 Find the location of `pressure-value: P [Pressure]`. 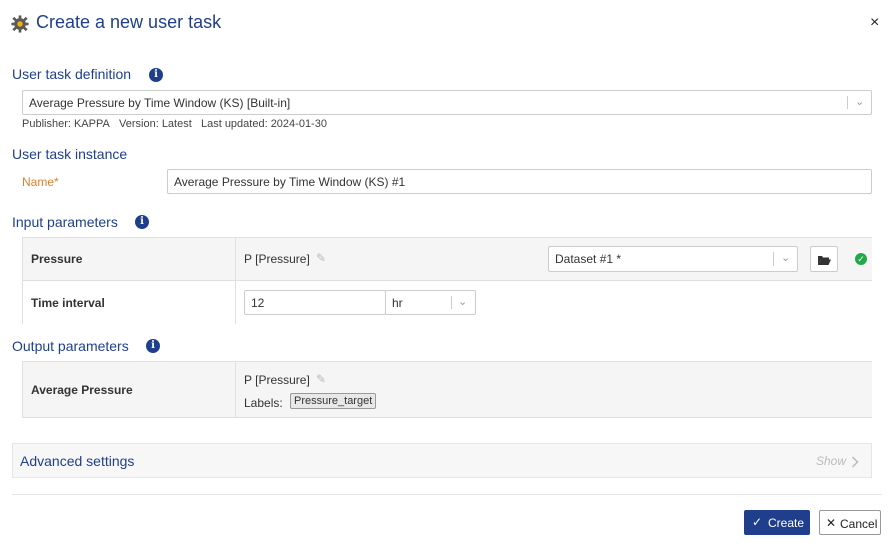

pressure-value: P [Pressure] is located at coordinates (277, 259).